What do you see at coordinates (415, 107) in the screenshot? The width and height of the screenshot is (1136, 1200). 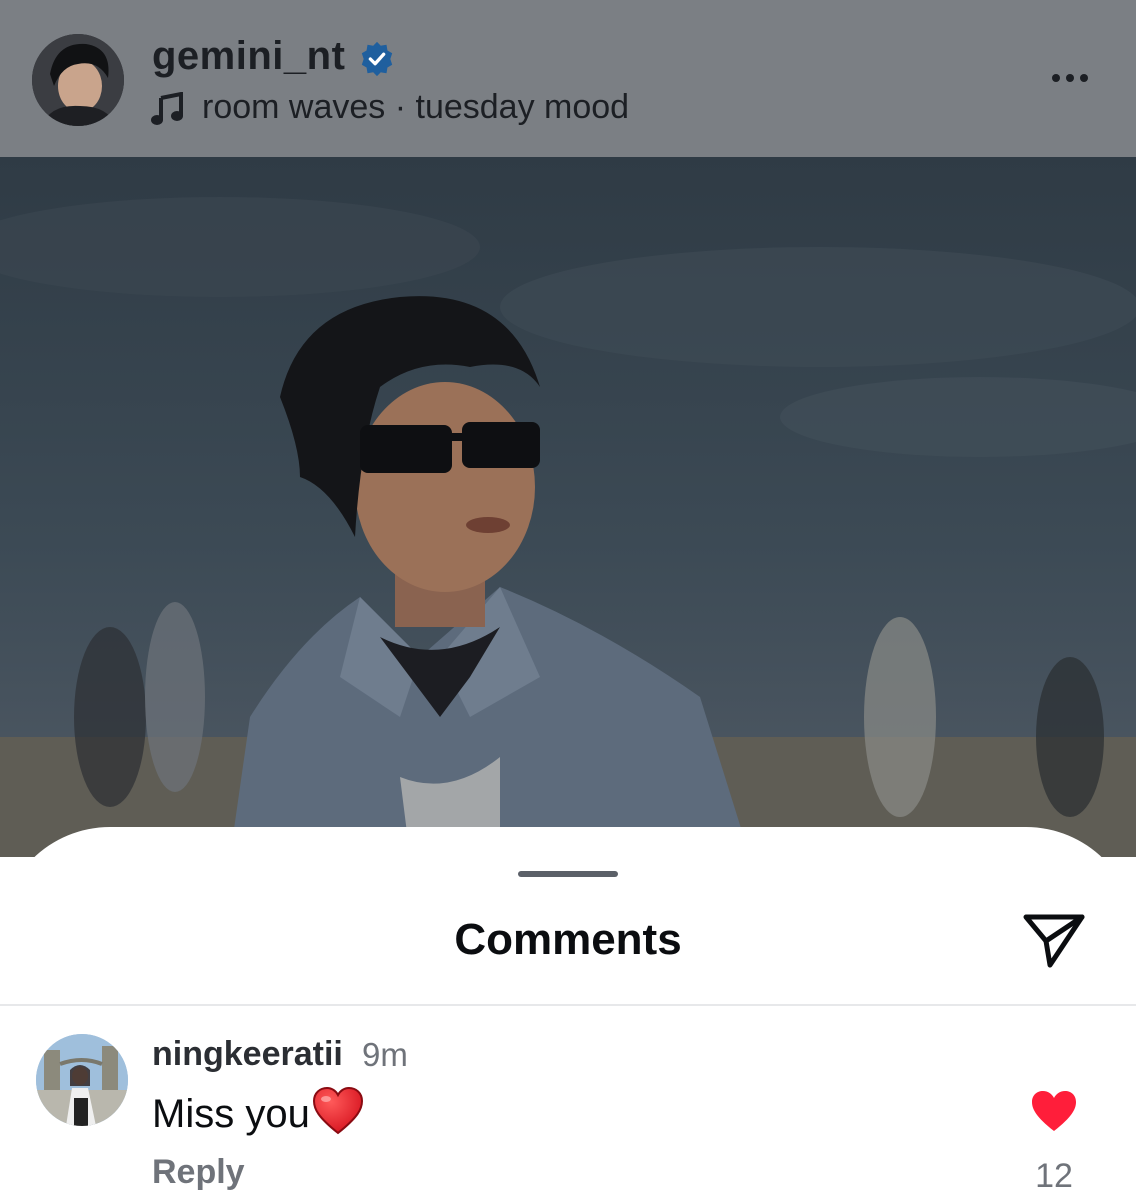 I see `audio-track-label: room waves · tuesday mood` at bounding box center [415, 107].